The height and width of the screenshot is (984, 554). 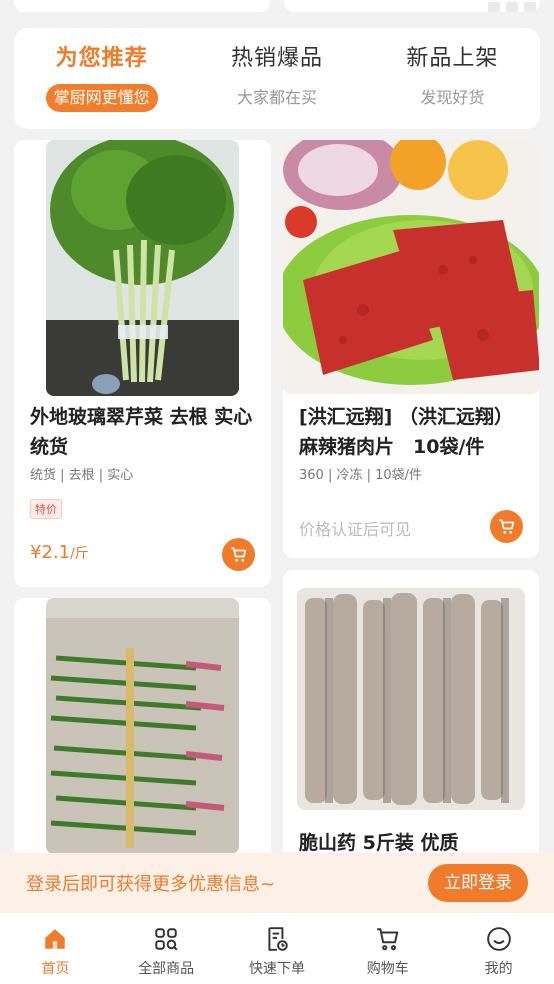 I want to click on nav-item-profile: 我的, so click(x=498, y=948).